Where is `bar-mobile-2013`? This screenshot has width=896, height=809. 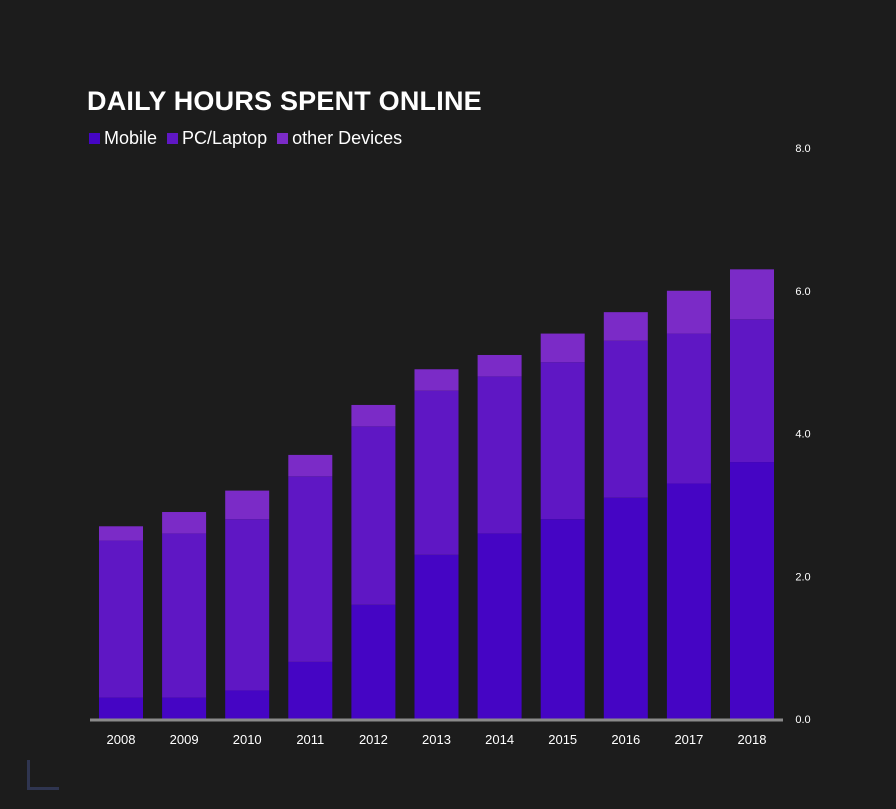
bar-mobile-2013 is located at coordinates (436, 636).